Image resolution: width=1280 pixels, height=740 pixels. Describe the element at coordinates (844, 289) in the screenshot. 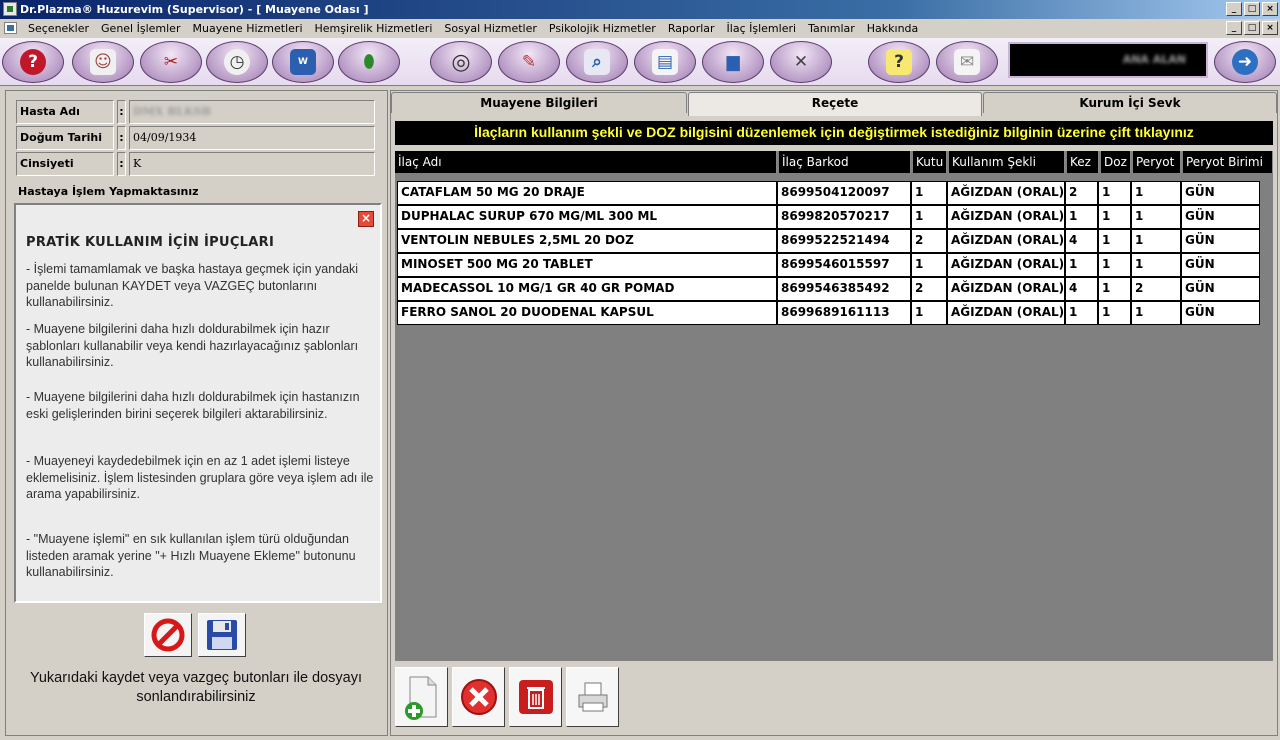

I see `barcode-cell: 8699546385492` at that location.